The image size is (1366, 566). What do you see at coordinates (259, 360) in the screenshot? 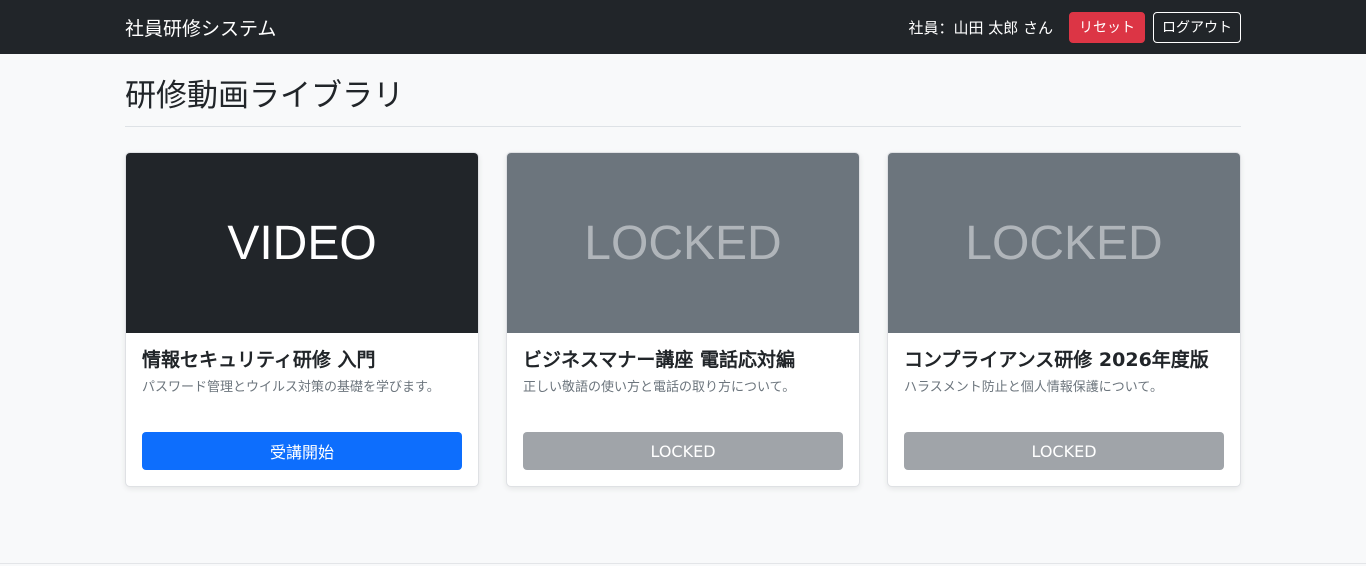
I see `card-title: 情報セキュリティ研修 入門` at bounding box center [259, 360].